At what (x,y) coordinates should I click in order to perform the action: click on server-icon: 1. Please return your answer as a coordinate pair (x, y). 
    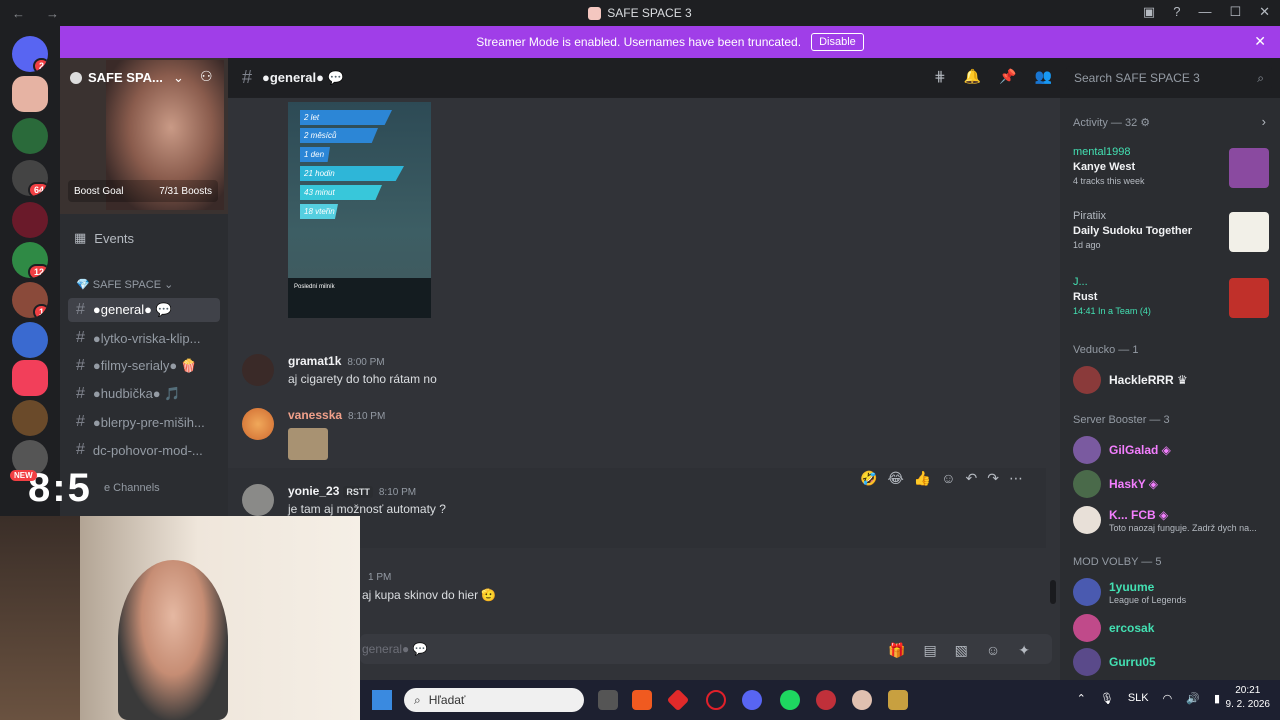
    Looking at the image, I should click on (30, 300).